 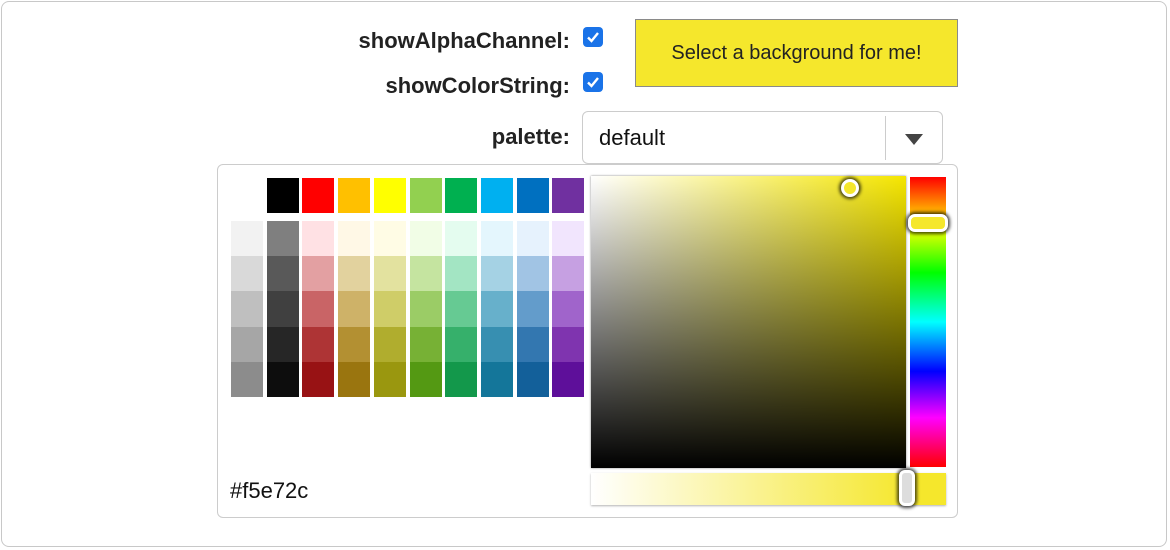 What do you see at coordinates (914, 139) in the screenshot?
I see `chevron-down-icon` at bounding box center [914, 139].